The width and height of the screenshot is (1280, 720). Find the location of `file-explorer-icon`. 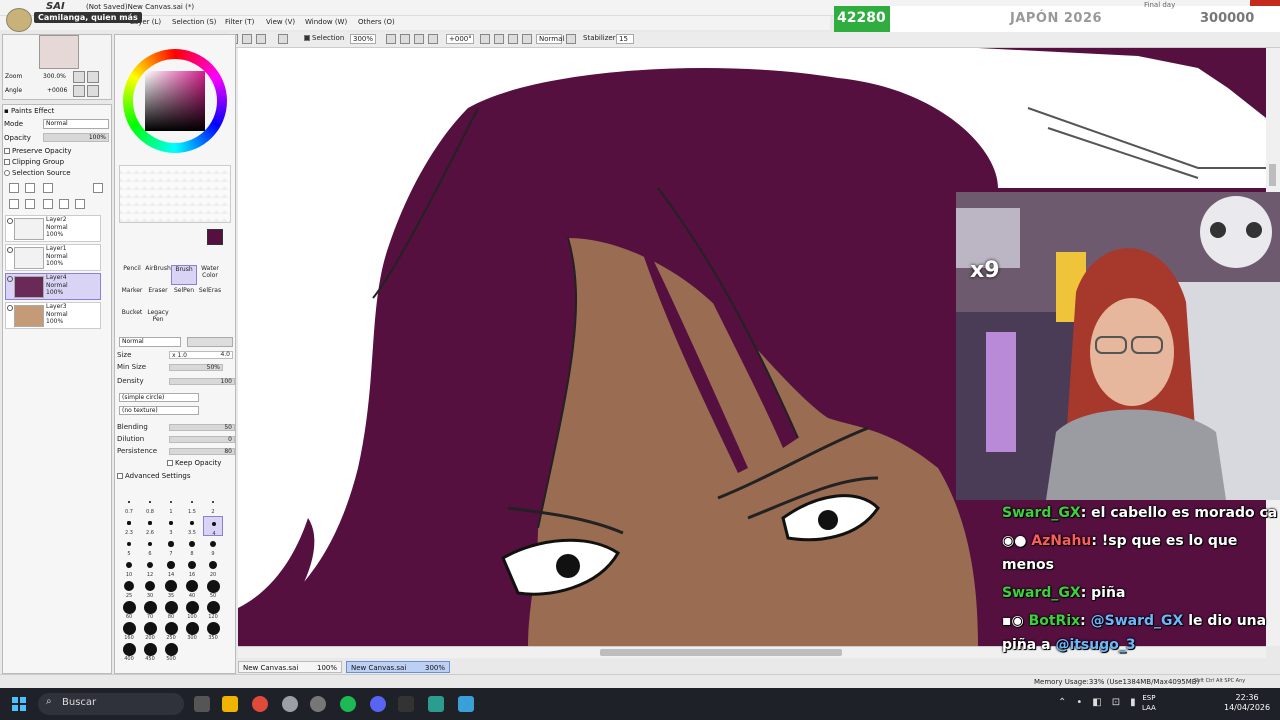

file-explorer-icon is located at coordinates (230, 704).